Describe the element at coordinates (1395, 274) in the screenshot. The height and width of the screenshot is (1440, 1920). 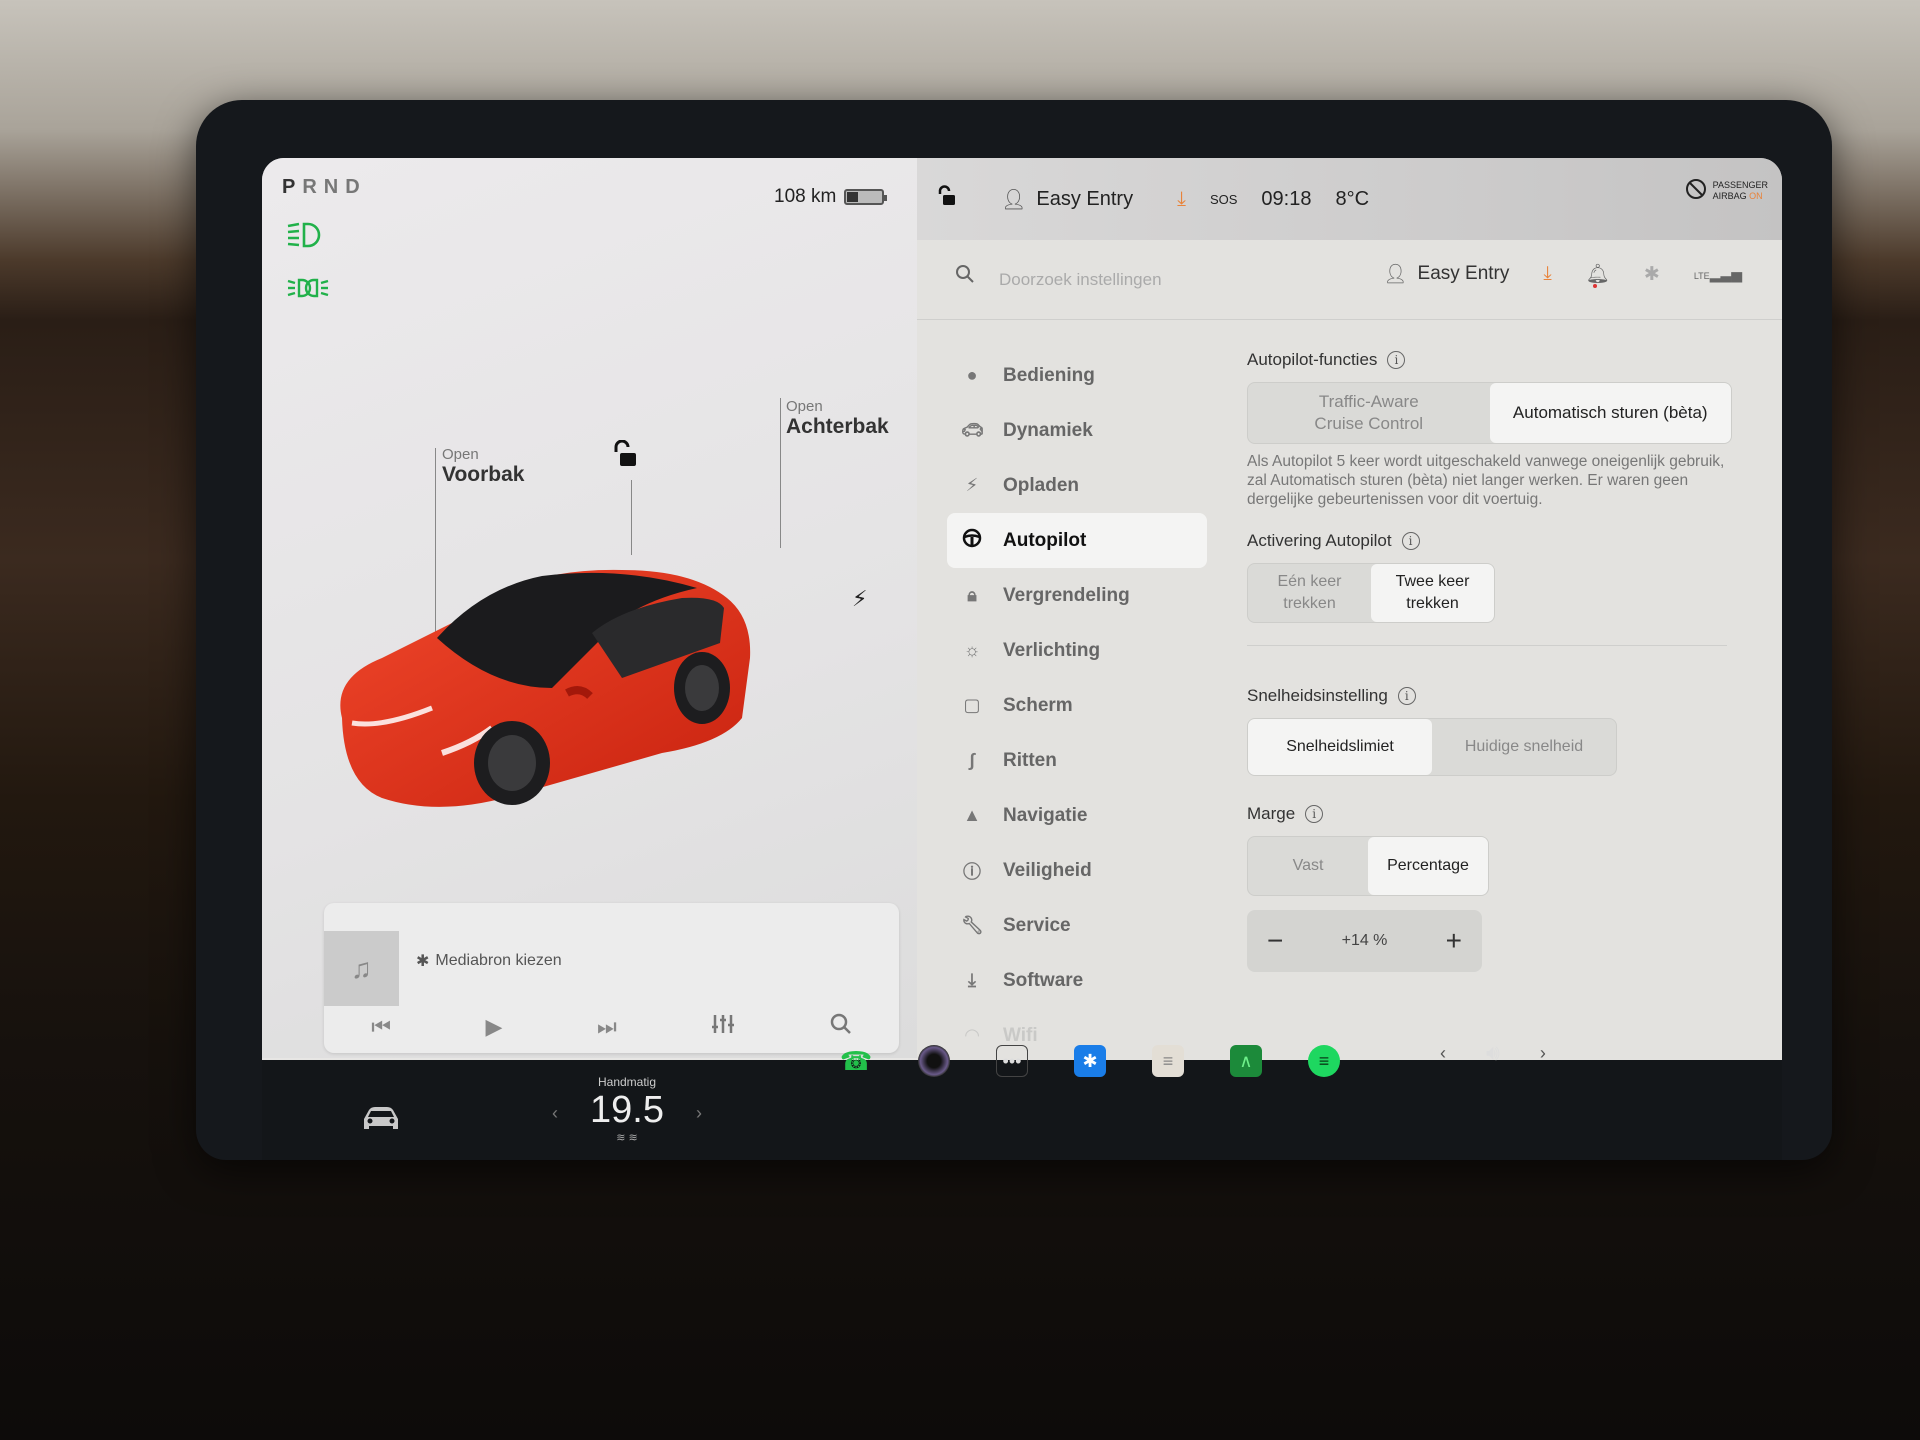
I see `person-icon: 👤︎` at that location.